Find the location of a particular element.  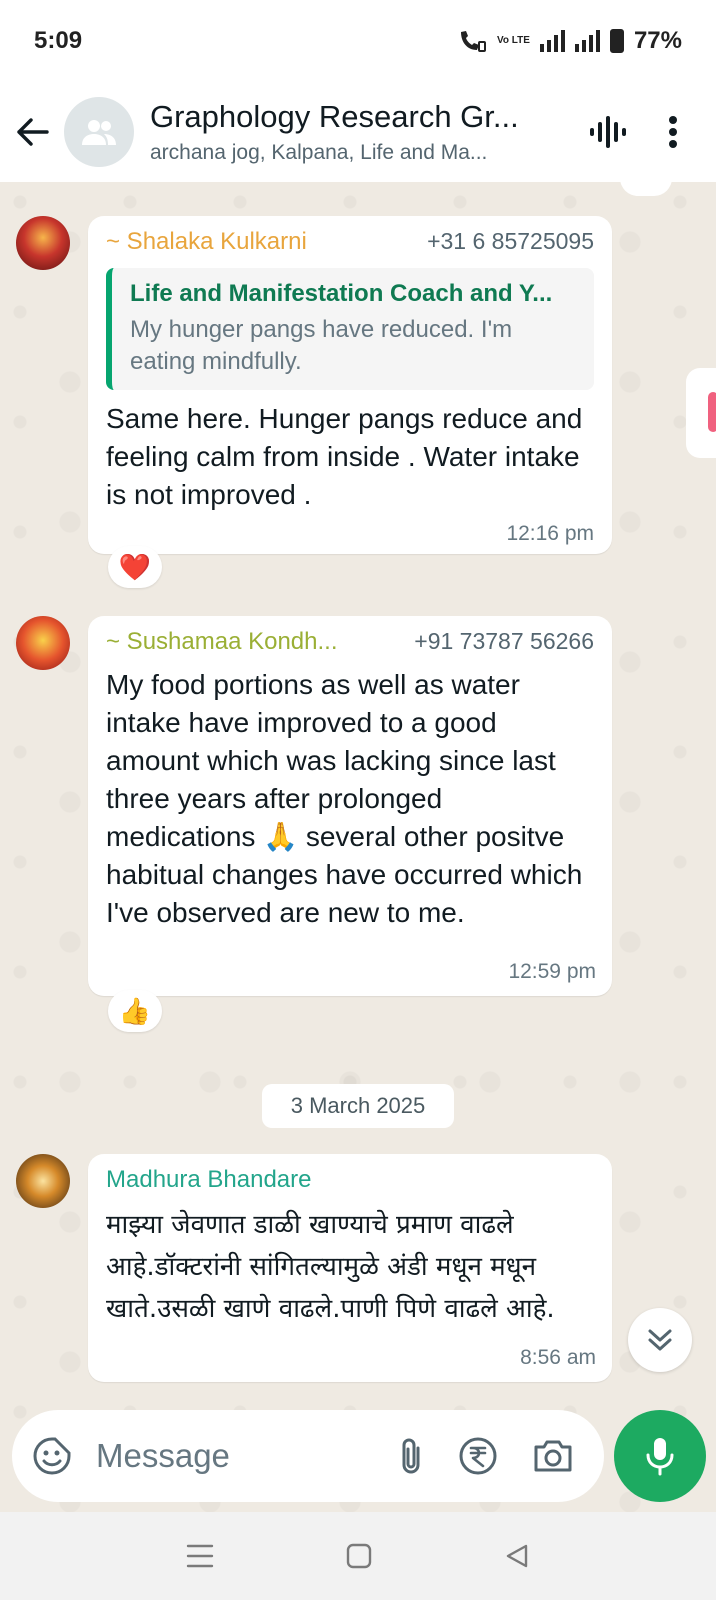

sender-phone: +31 6 85725095 is located at coordinates (510, 241).